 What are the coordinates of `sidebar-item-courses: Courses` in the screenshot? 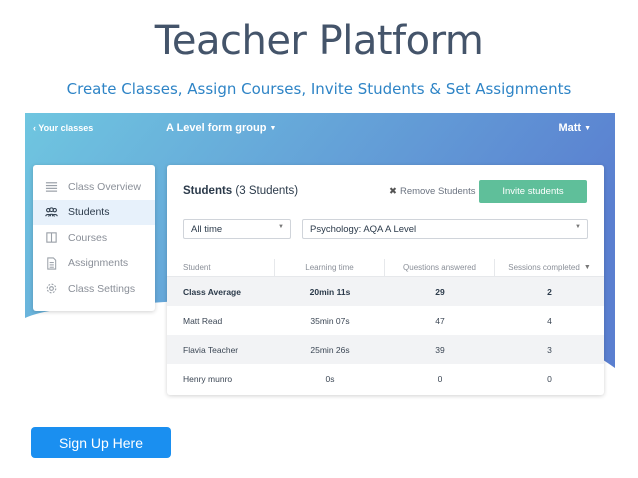 It's located at (94, 238).